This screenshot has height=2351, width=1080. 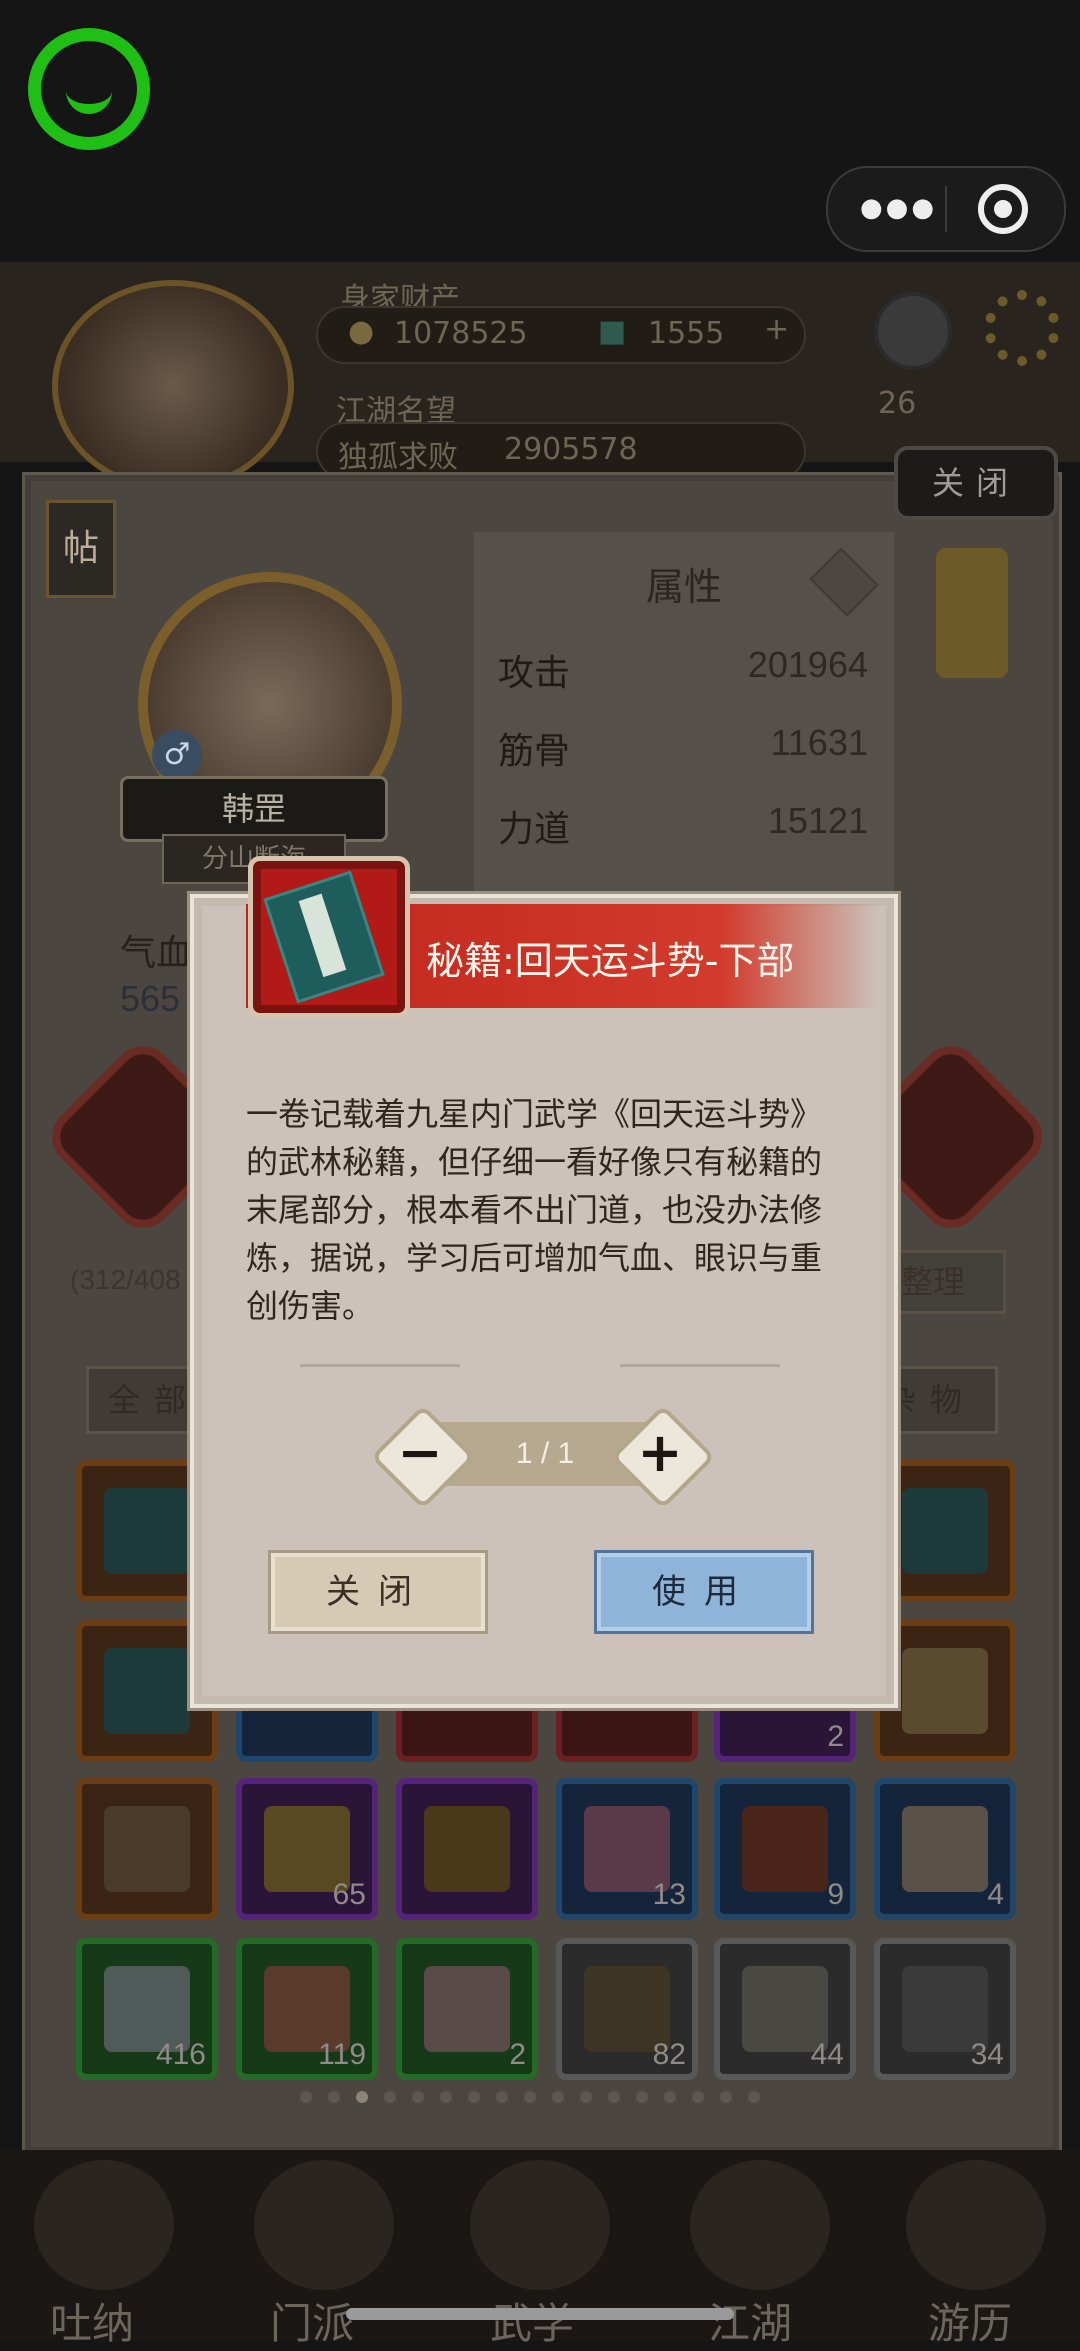 I want to click on nav-travel-icon, so click(x=976, y=2225).